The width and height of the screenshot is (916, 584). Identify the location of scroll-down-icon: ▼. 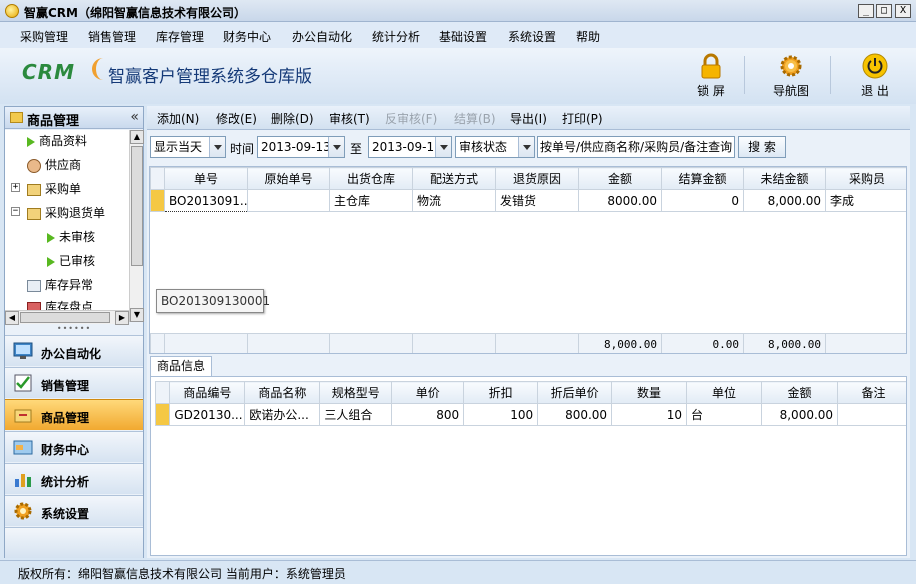
(137, 315).